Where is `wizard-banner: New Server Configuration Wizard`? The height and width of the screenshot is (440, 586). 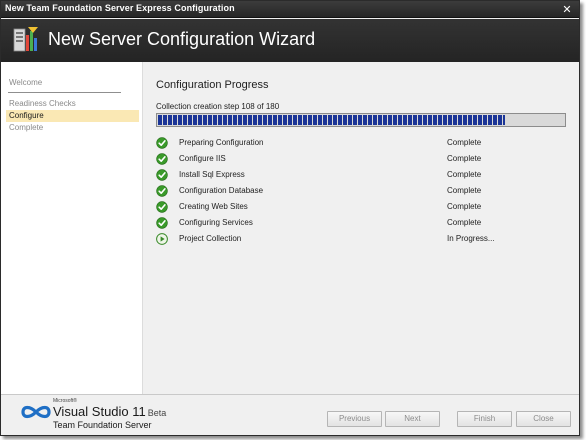
wizard-banner: New Server Configuration Wizard is located at coordinates (290, 40).